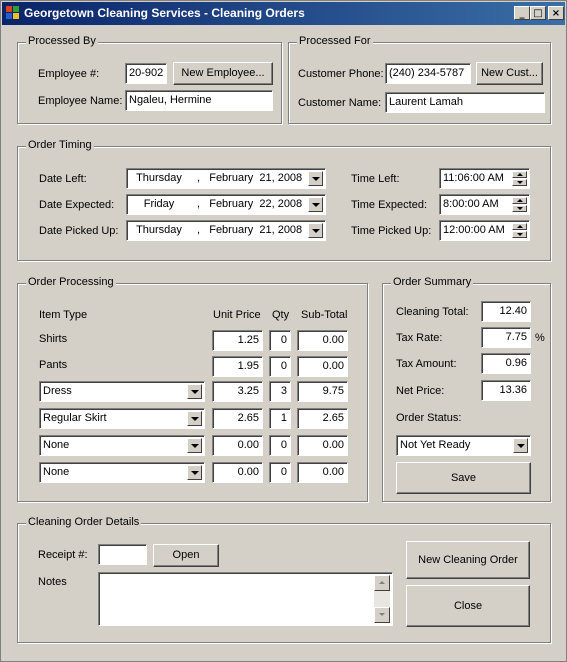 This screenshot has height=662, width=567. Describe the element at coordinates (468, 560) in the screenshot. I see `new-cleaning-order-button: New Cleaning Order` at that location.